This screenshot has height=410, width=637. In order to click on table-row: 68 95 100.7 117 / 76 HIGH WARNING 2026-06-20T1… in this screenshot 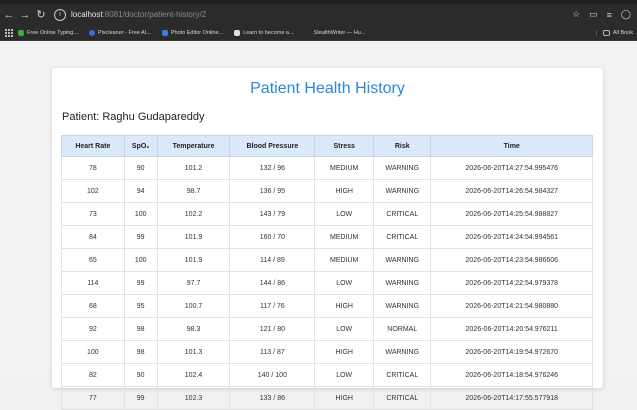, I will do `click(327, 306)`.